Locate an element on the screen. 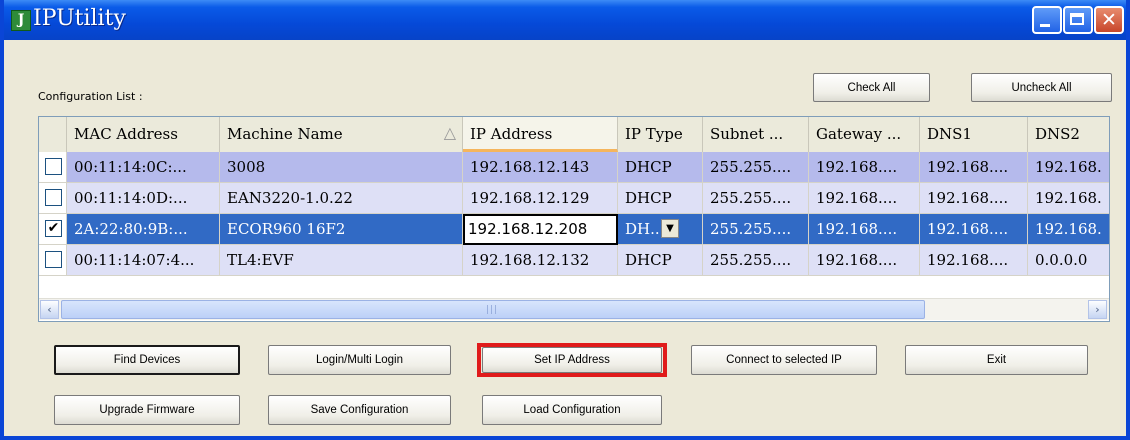 The width and height of the screenshot is (1130, 440). cell-ip: 192.168.12.132 is located at coordinates (540, 260).